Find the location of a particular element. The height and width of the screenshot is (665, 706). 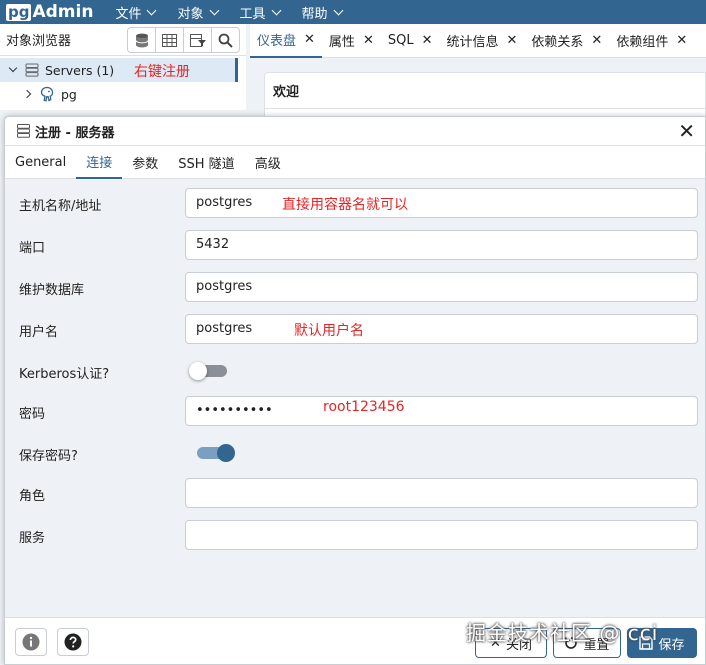

logo-admin: Admin is located at coordinates (63, 12).